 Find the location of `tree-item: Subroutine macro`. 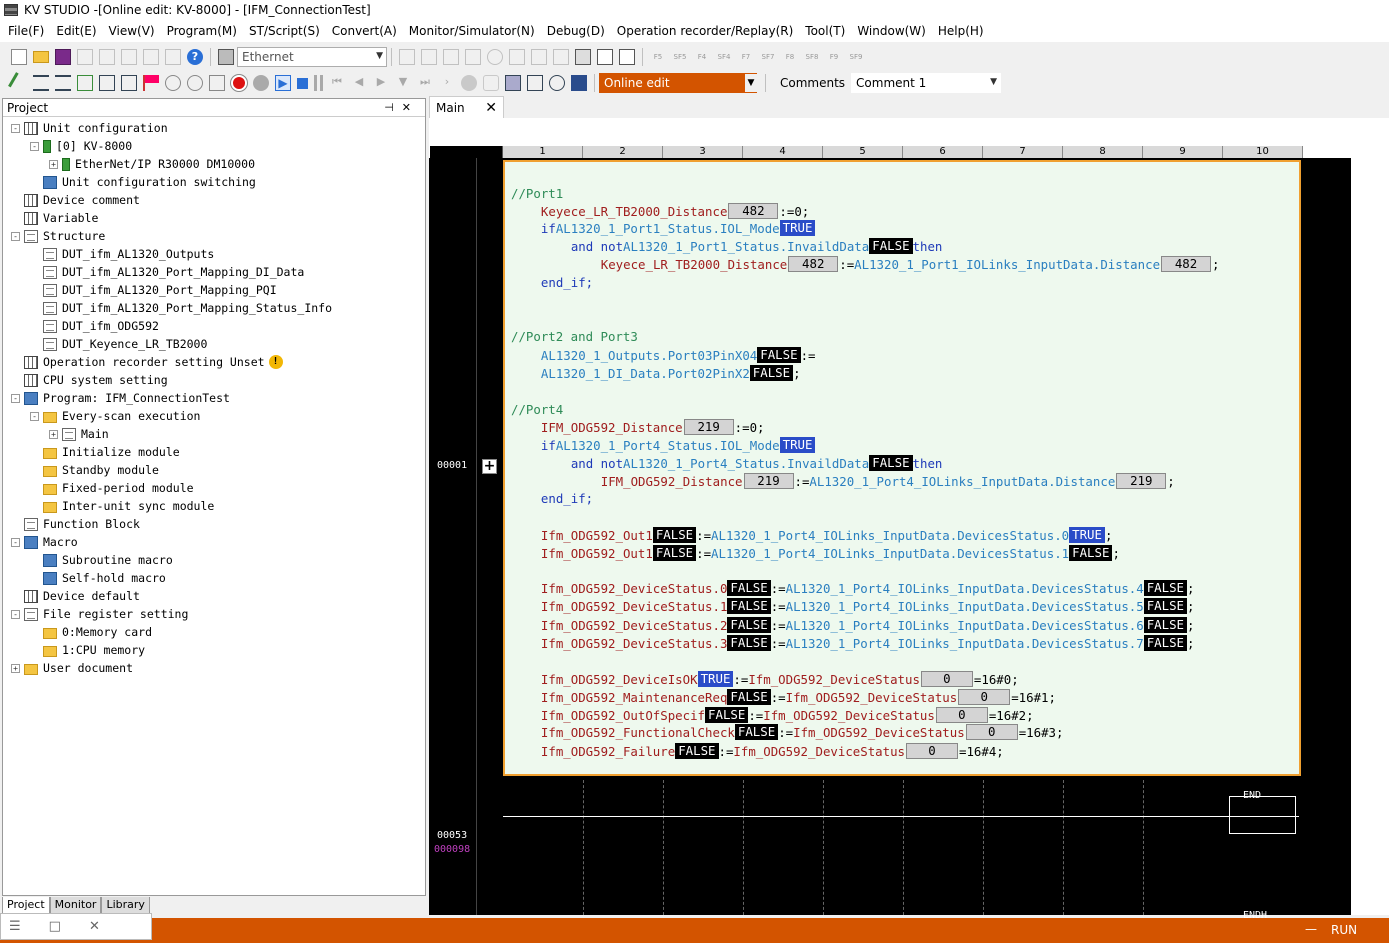

tree-item: Subroutine macro is located at coordinates (101, 560).